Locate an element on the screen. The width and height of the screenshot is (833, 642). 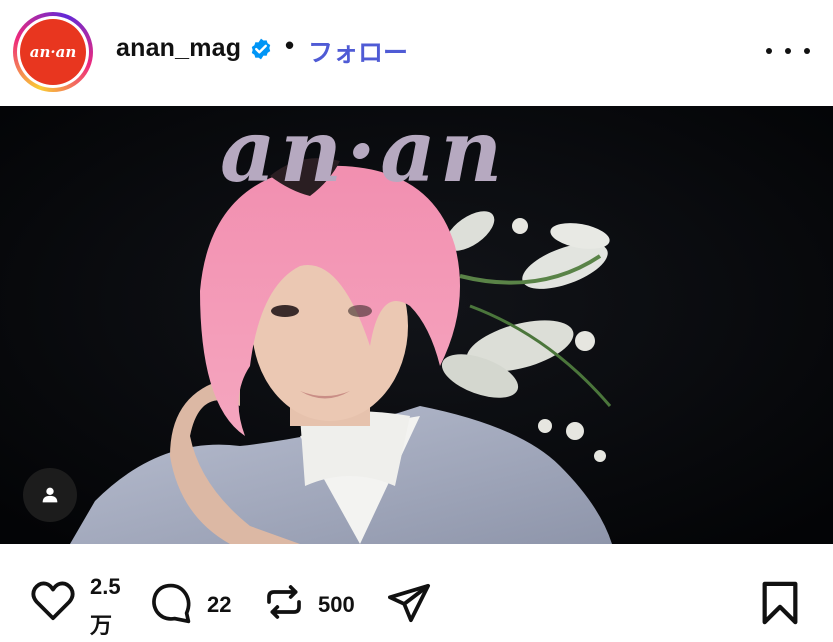
person-icon is located at coordinates (50, 495).